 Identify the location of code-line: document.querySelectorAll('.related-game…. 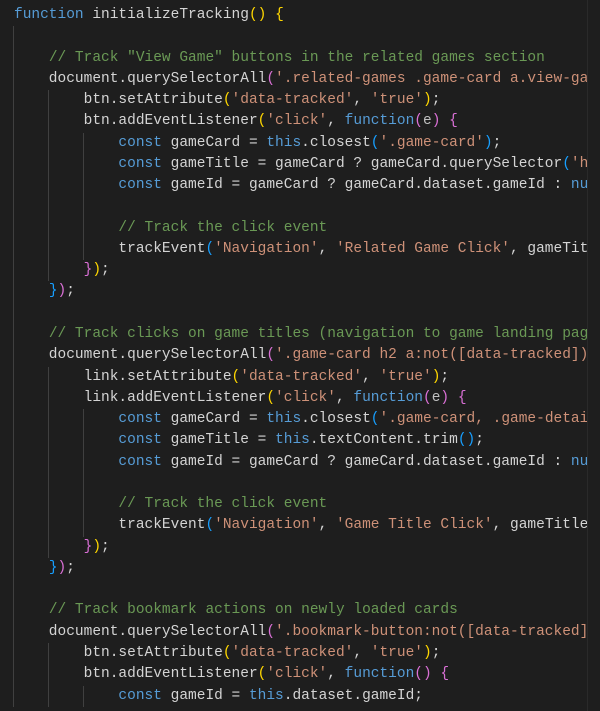
(300, 79).